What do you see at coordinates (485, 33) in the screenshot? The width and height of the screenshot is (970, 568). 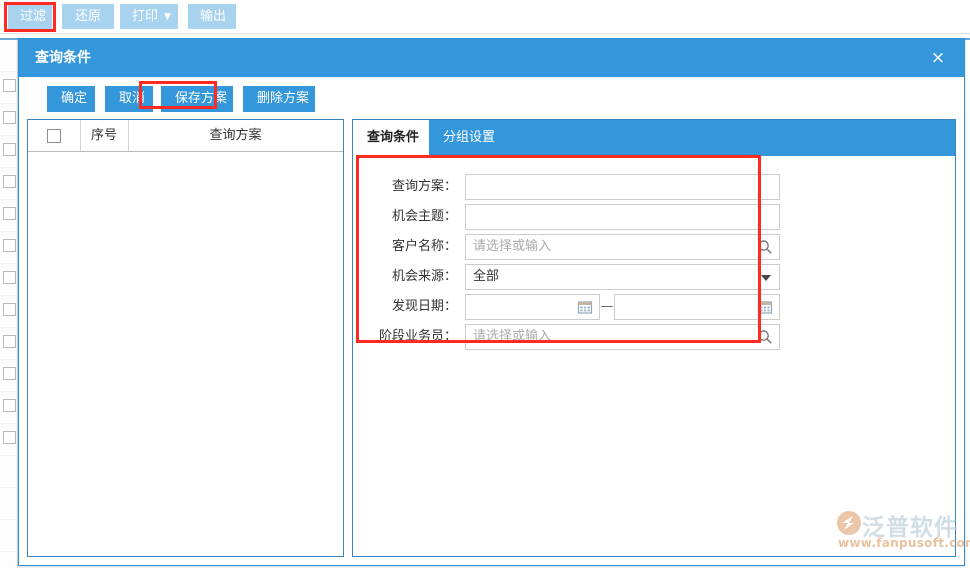 I see `toolbar-divider` at bounding box center [485, 33].